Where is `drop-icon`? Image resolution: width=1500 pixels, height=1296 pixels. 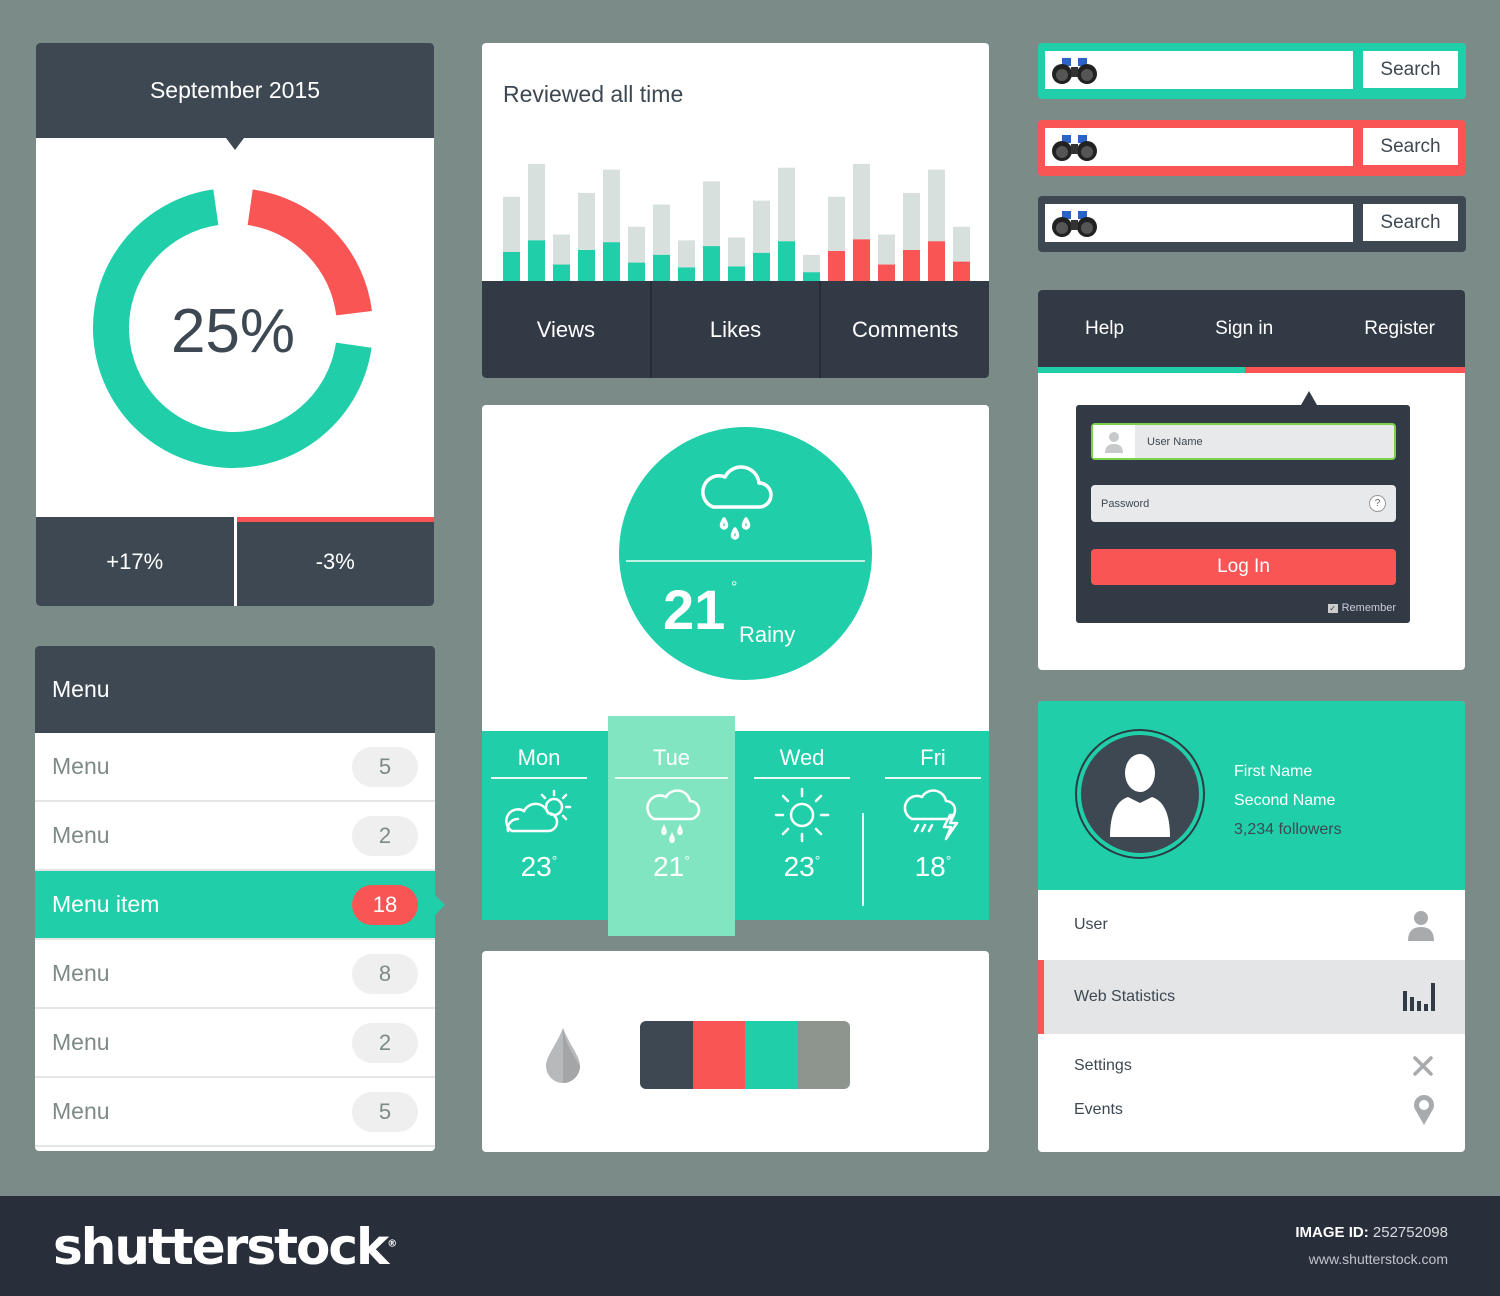
drop-icon is located at coordinates (563, 1055).